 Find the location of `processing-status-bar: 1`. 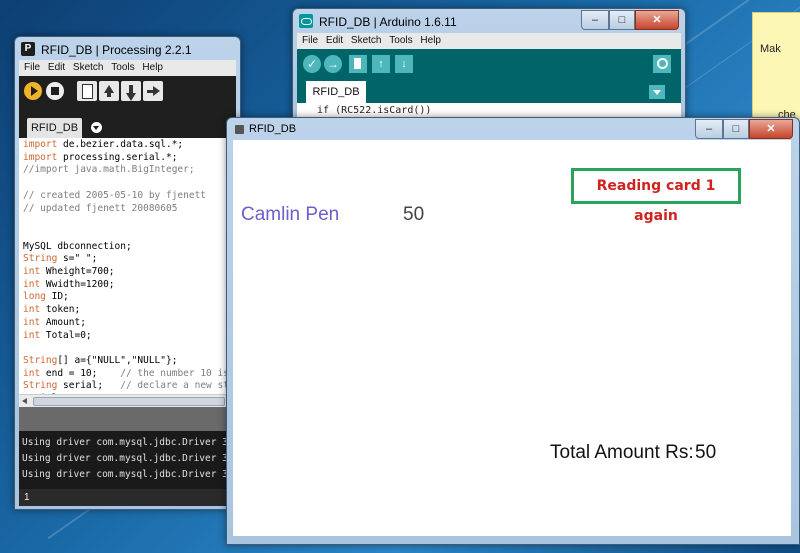

processing-status-bar: 1 is located at coordinates (127, 497).